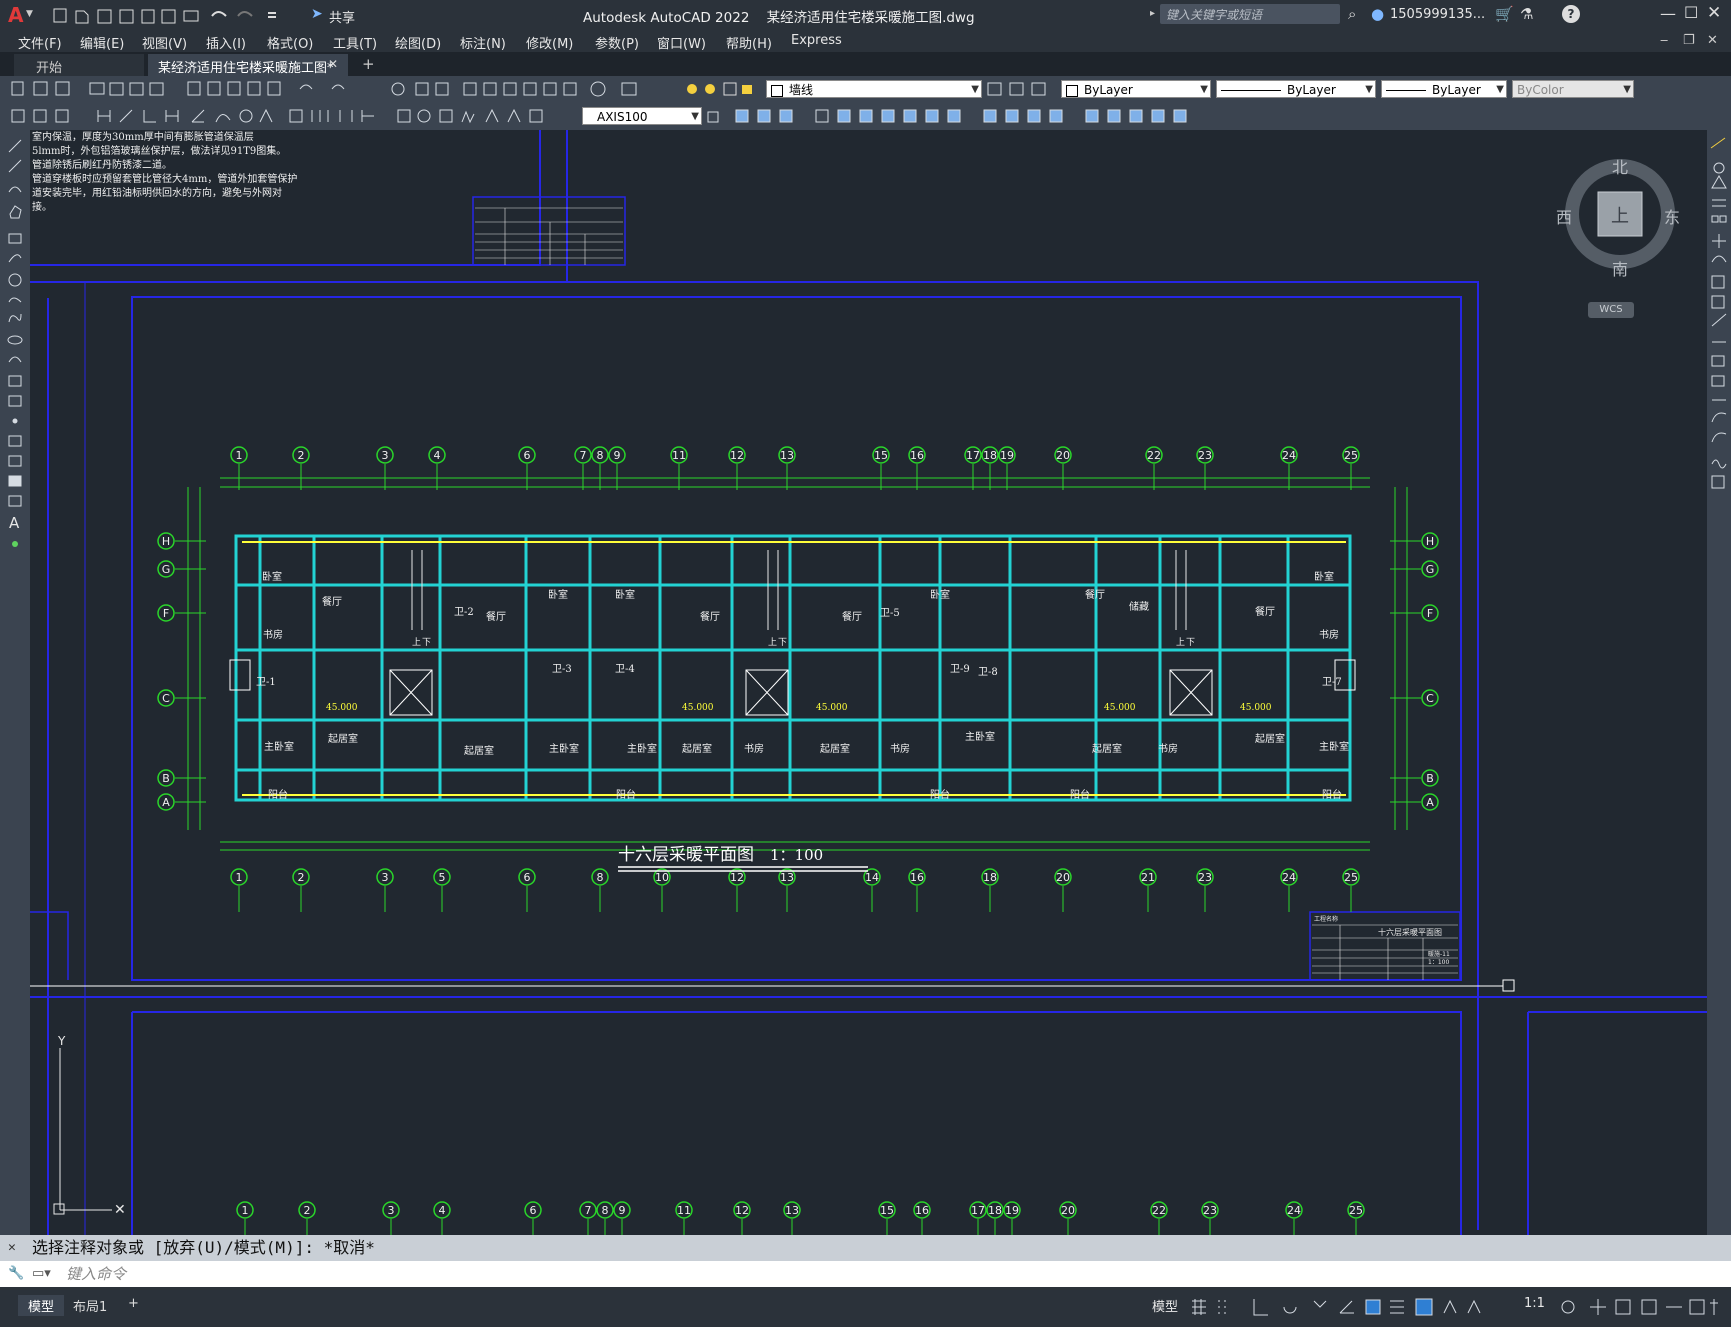 This screenshot has width=1731, height=1327. Describe the element at coordinates (1504, 14) in the screenshot. I see `cart-icon: 🛒` at that location.